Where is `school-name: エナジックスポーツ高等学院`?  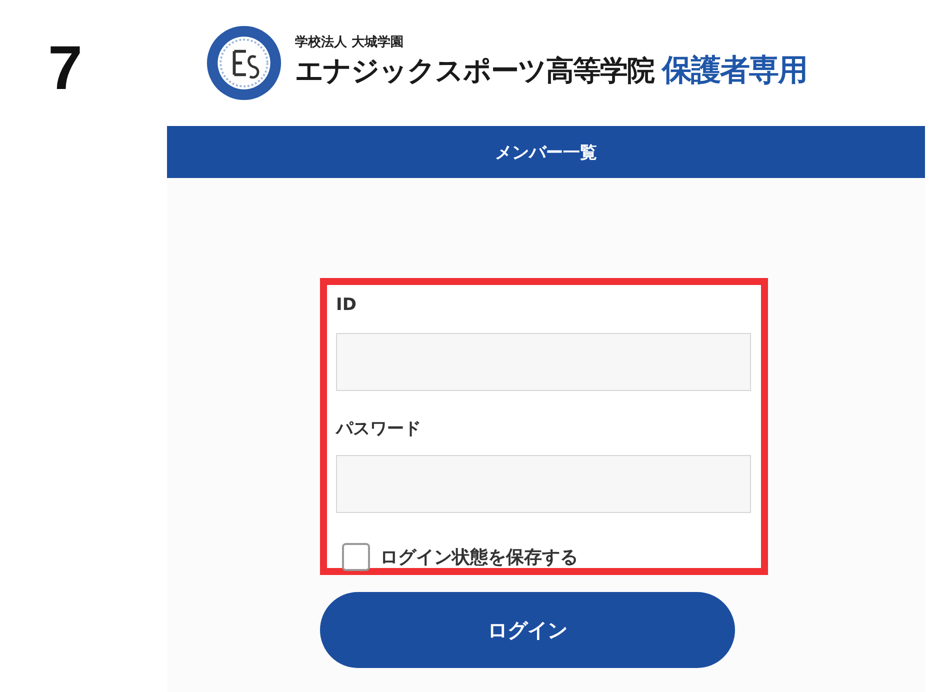 school-name: エナジックスポーツ高等学院 is located at coordinates (474, 71).